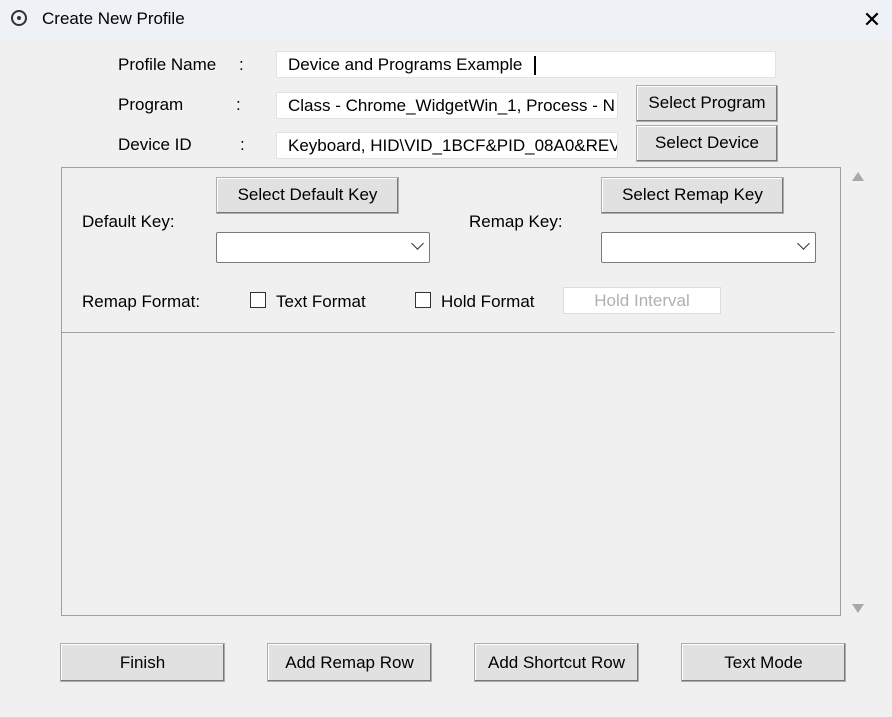 The image size is (892, 717). I want to click on default-key-label: Default Key:, so click(128, 221).